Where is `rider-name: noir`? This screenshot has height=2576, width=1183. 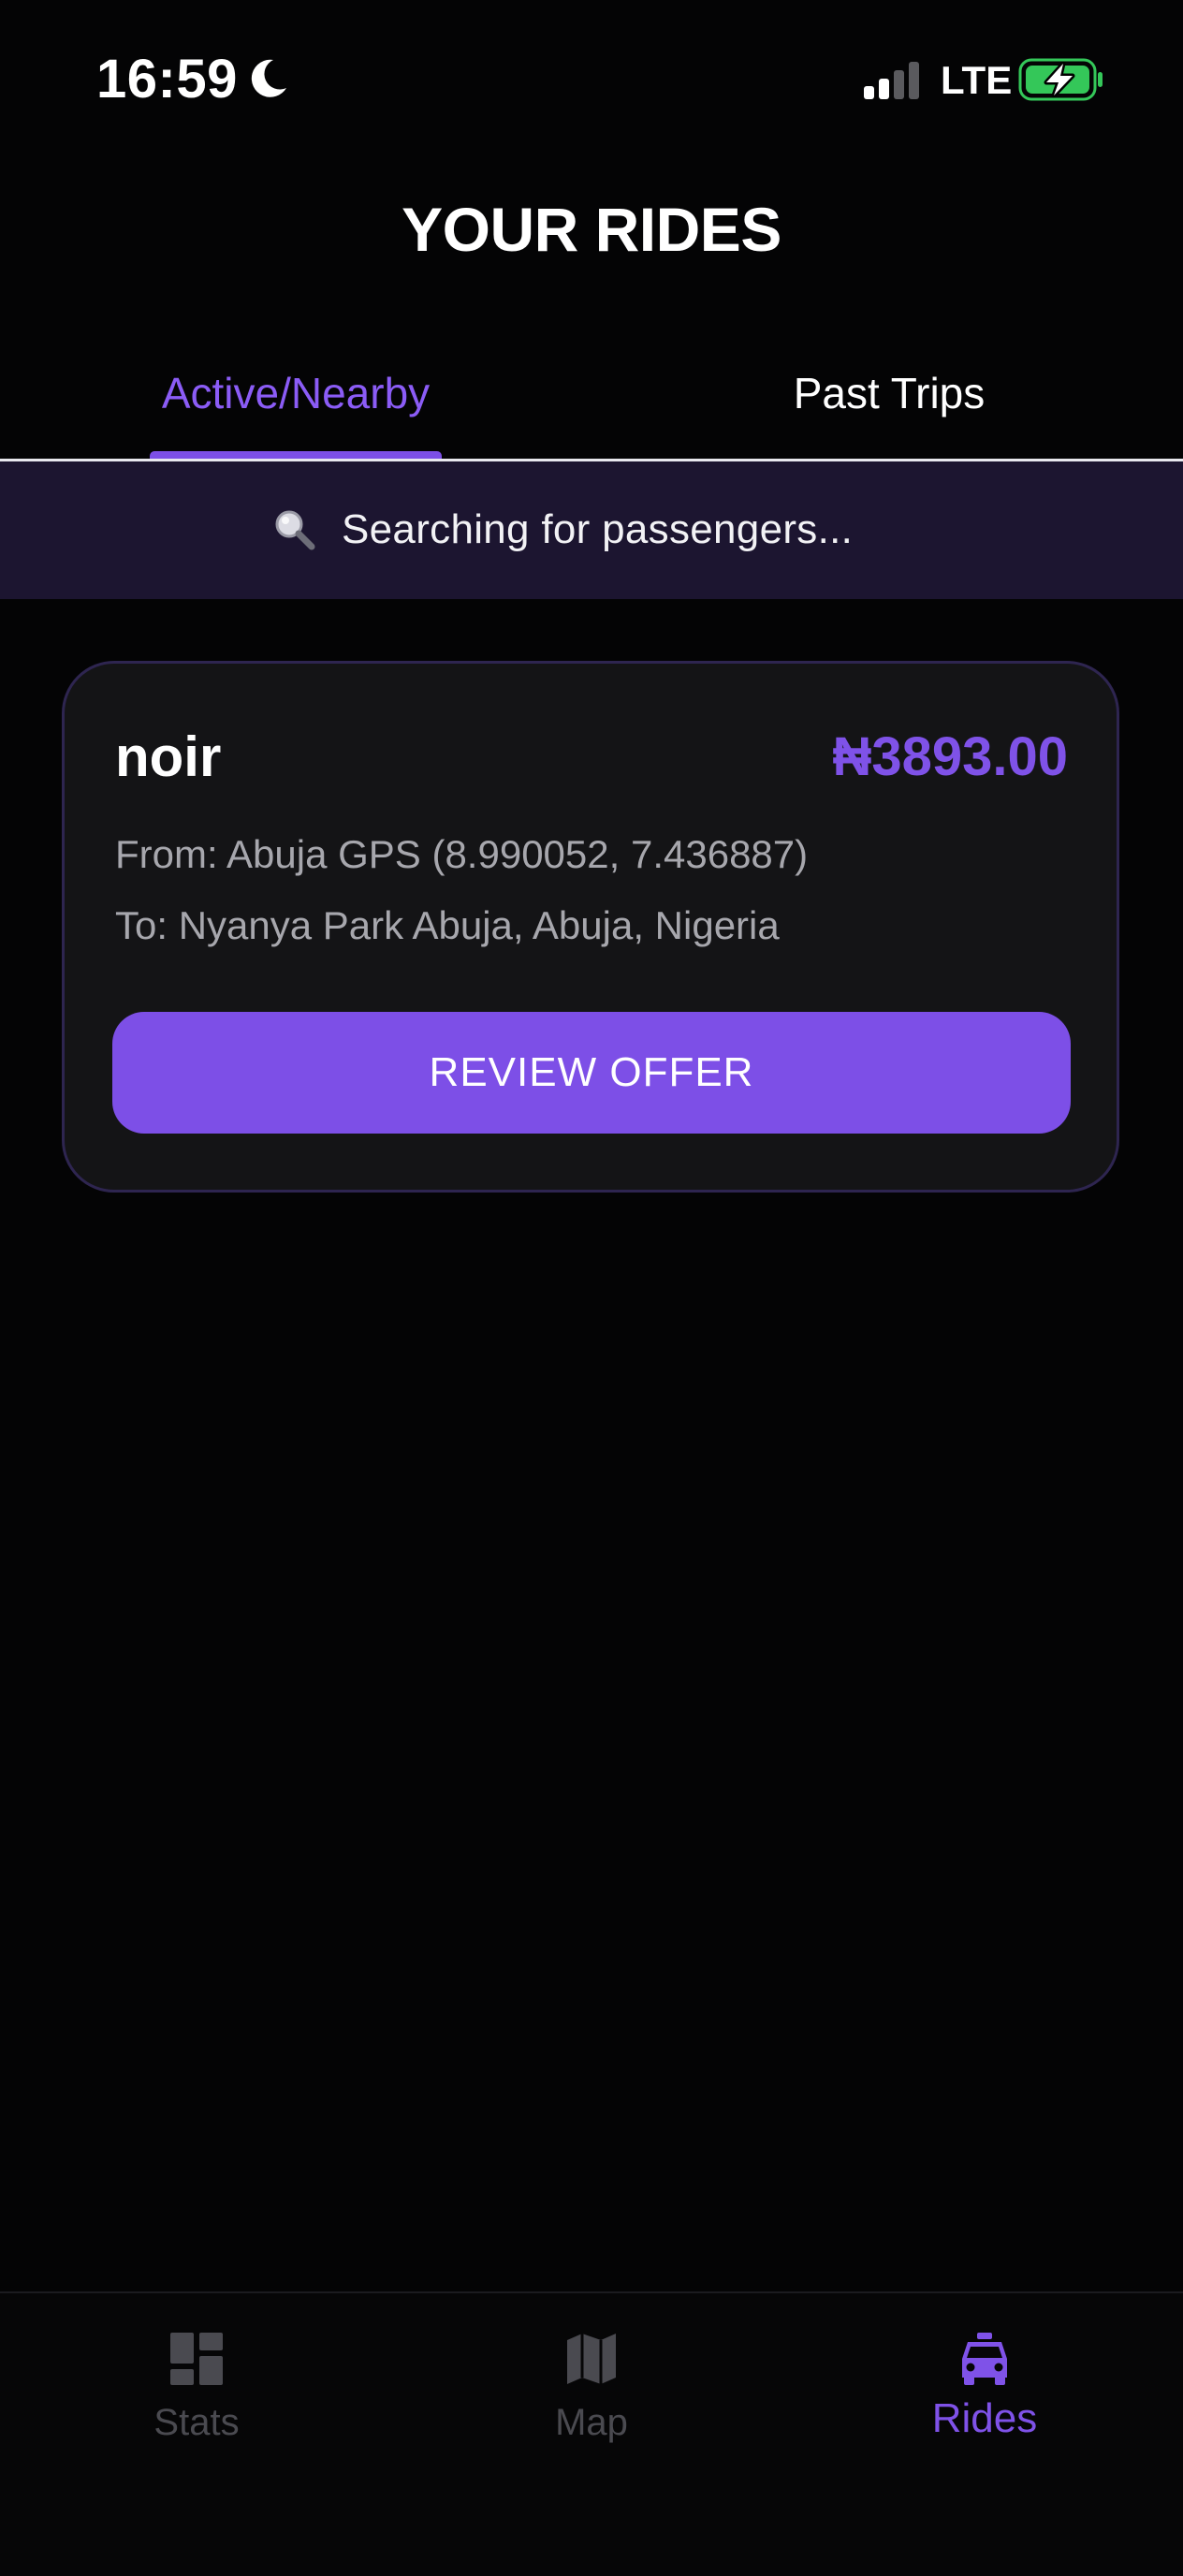 rider-name: noir is located at coordinates (168, 756).